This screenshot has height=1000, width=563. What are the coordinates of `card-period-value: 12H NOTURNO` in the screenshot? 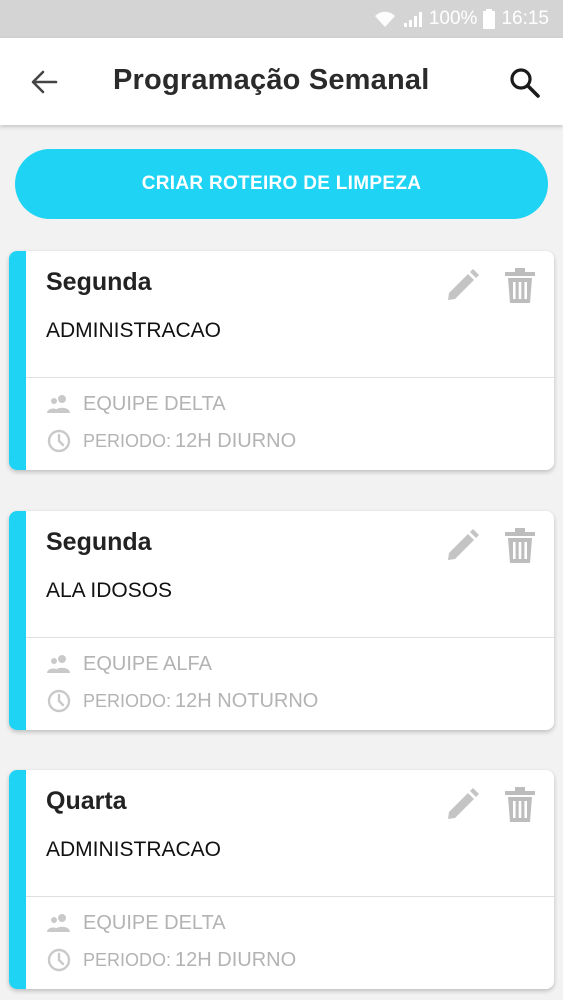 It's located at (247, 700).